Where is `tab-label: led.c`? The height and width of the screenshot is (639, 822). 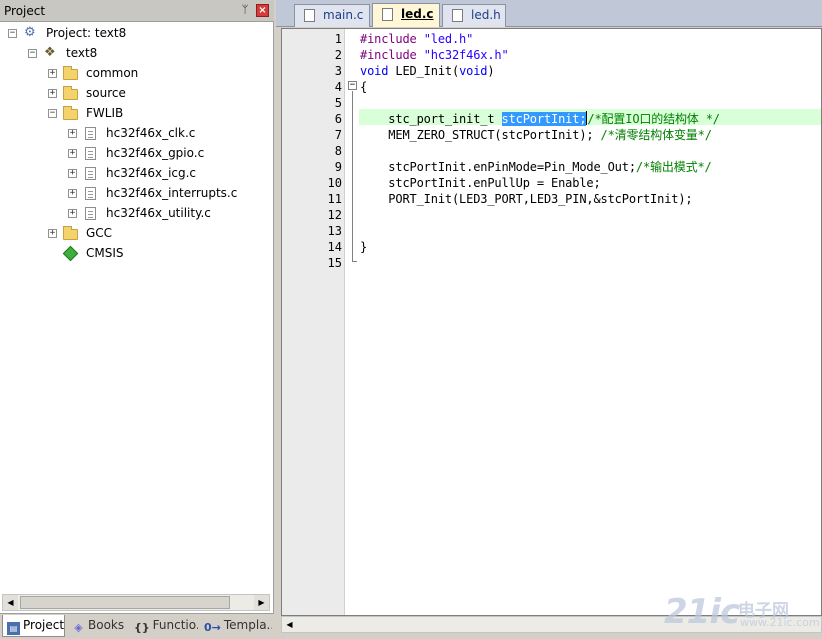 tab-label: led.c is located at coordinates (417, 14).